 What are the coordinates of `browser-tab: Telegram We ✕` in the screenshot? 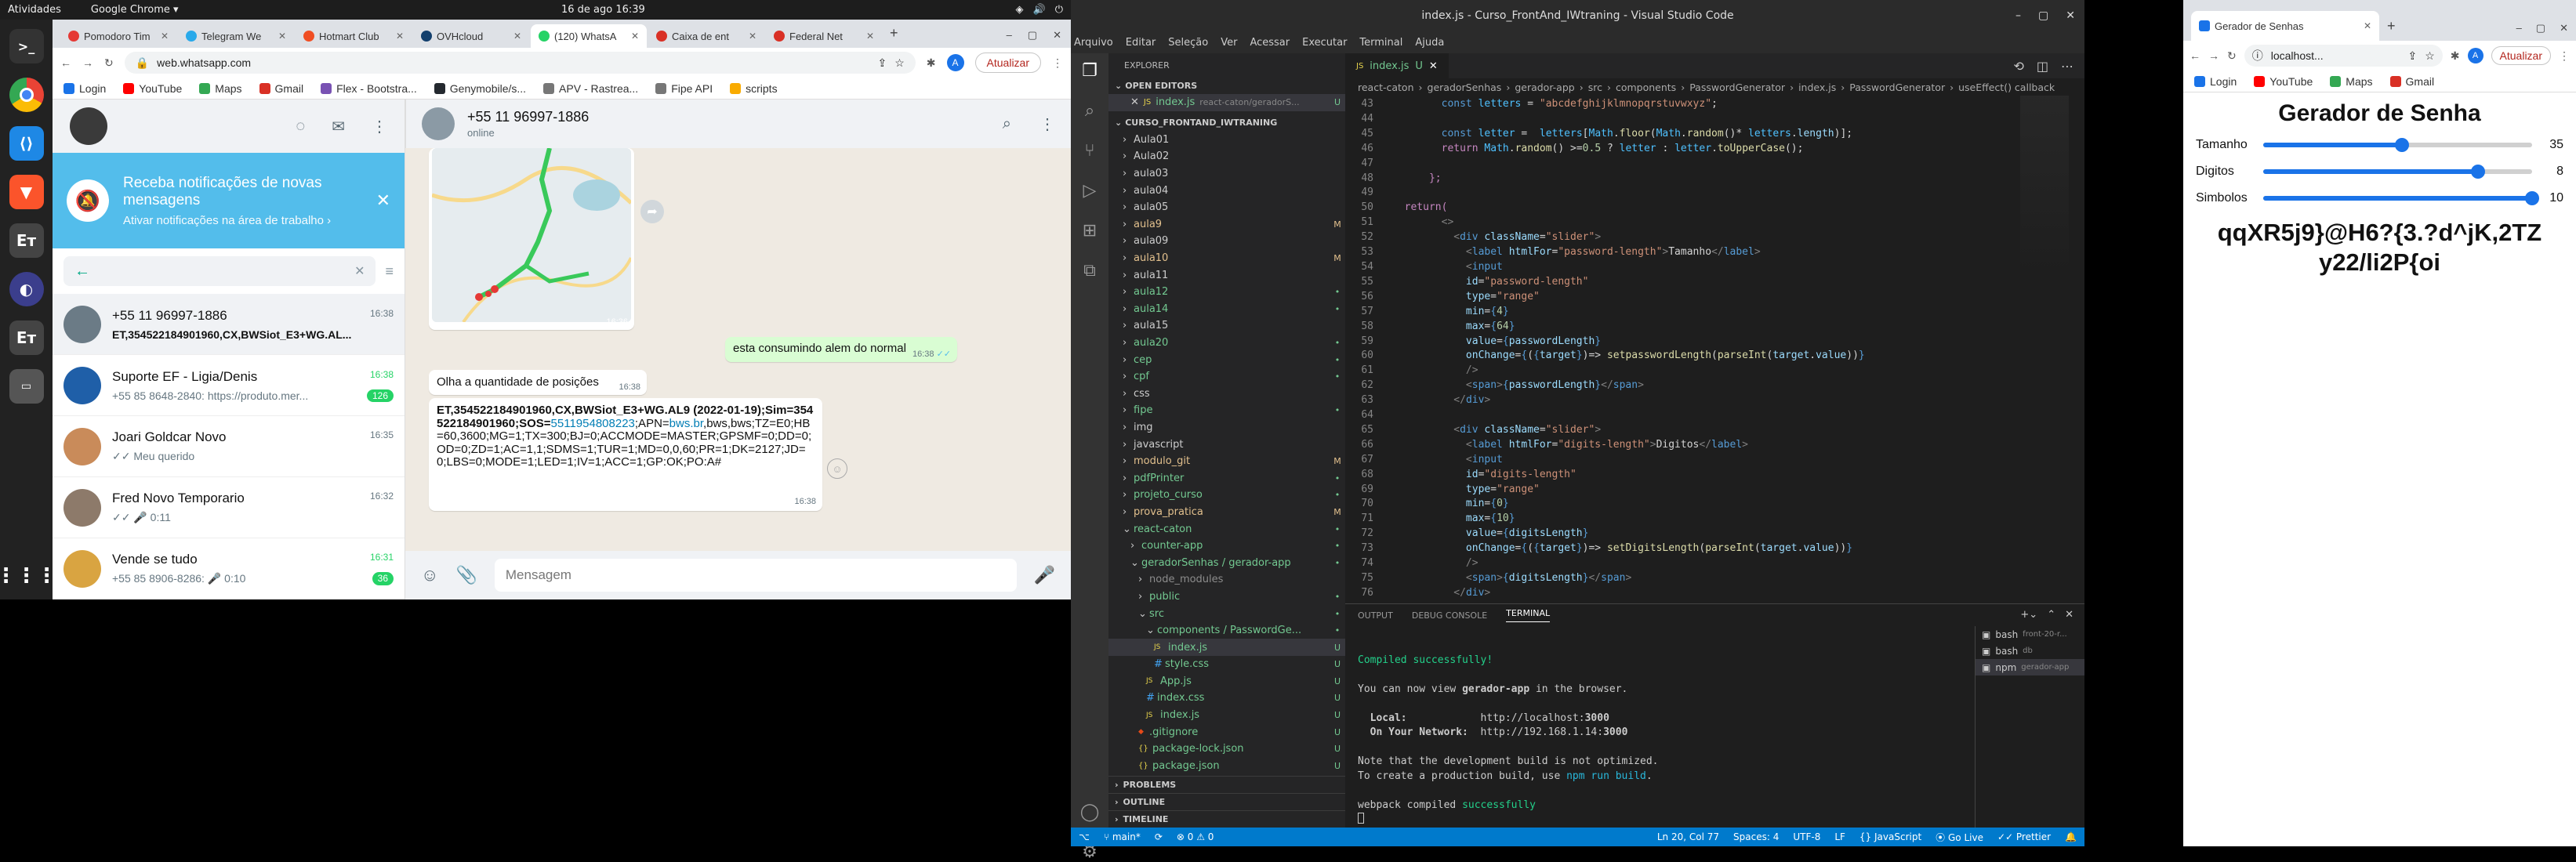 It's located at (236, 36).